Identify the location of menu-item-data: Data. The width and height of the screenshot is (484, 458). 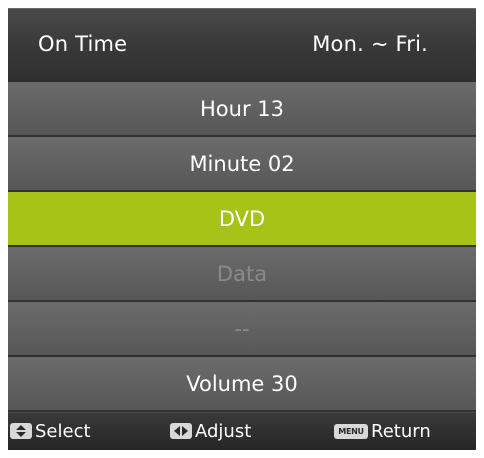
(242, 274).